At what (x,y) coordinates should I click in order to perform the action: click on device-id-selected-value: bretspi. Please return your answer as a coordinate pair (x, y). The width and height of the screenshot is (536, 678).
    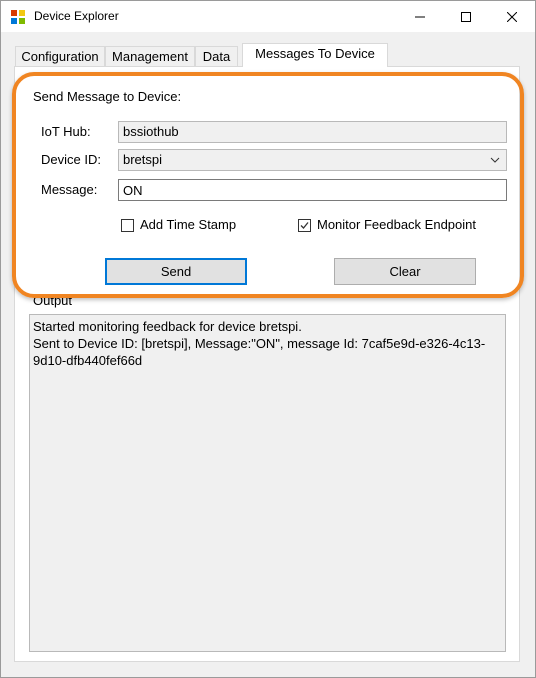
    Looking at the image, I should click on (143, 159).